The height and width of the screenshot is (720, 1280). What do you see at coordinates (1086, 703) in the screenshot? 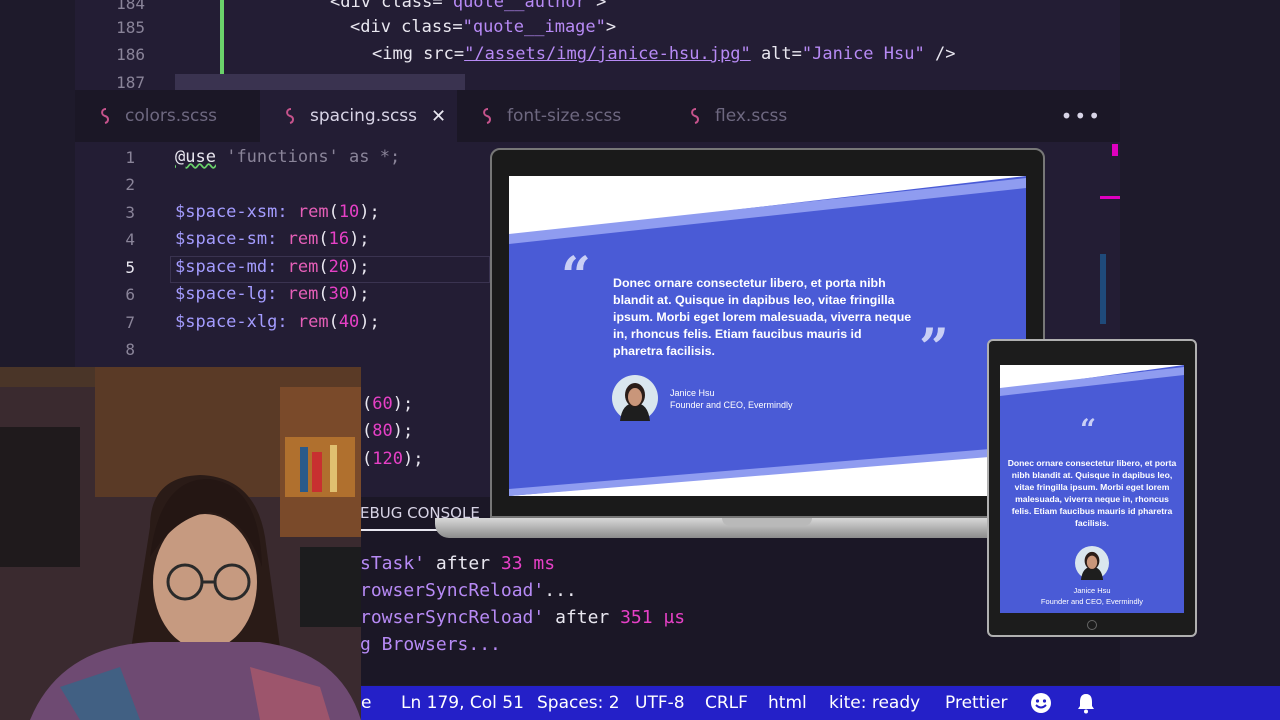
I see `notification-bell-icon` at bounding box center [1086, 703].